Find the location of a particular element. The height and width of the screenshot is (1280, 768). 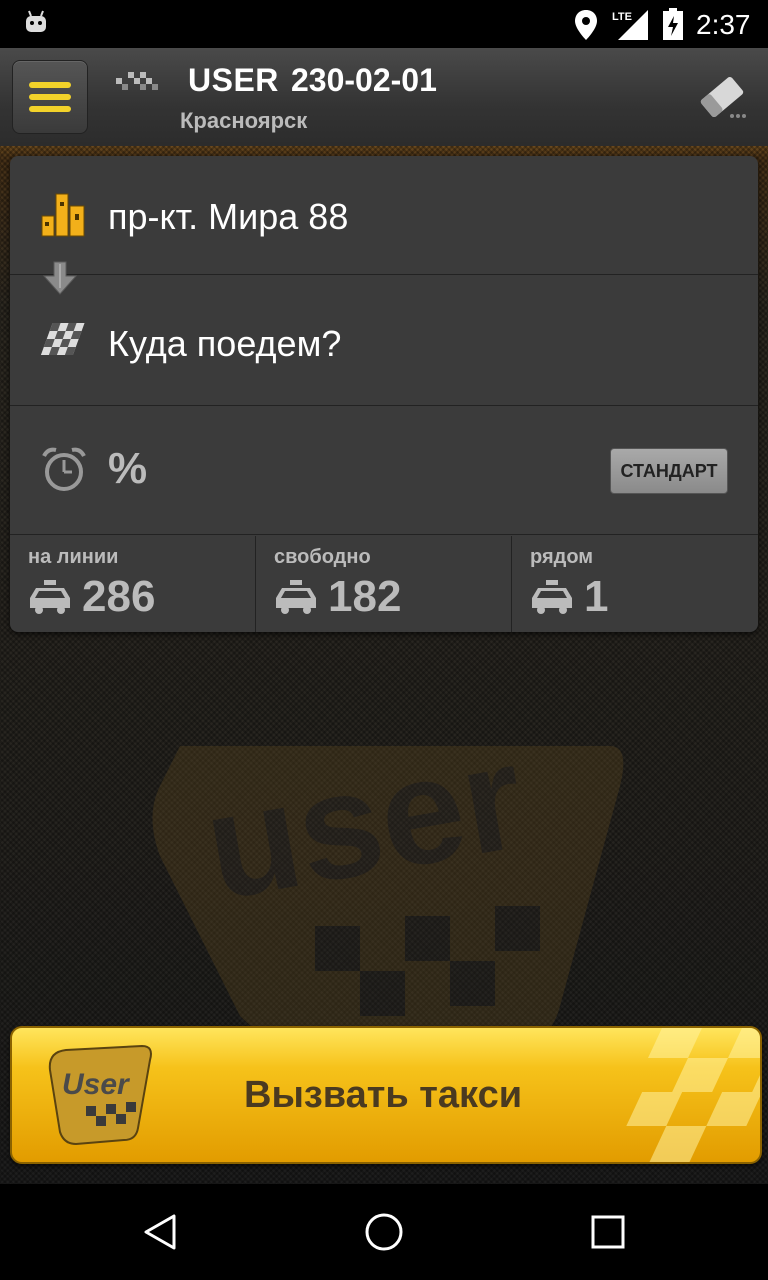

stat-free: свободно 182 is located at coordinates (384, 584).